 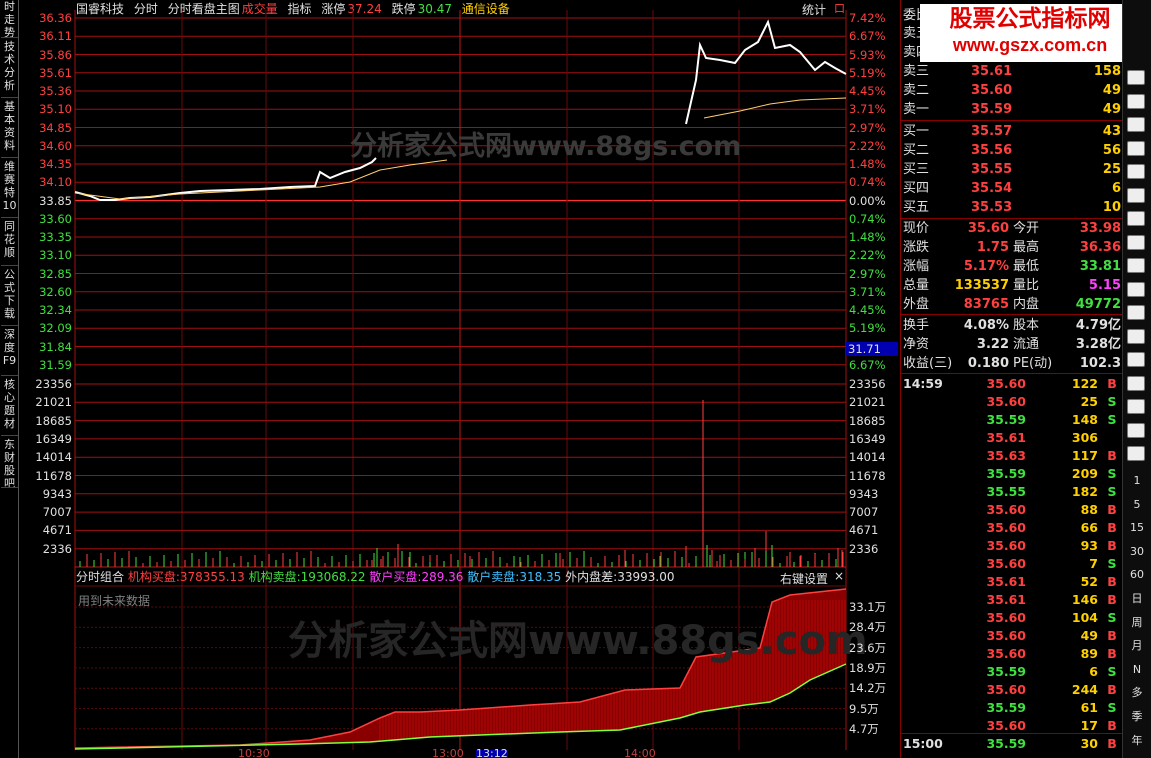 I want to click on tick-row: 35.59 209 S, so click(x=1012, y=474).